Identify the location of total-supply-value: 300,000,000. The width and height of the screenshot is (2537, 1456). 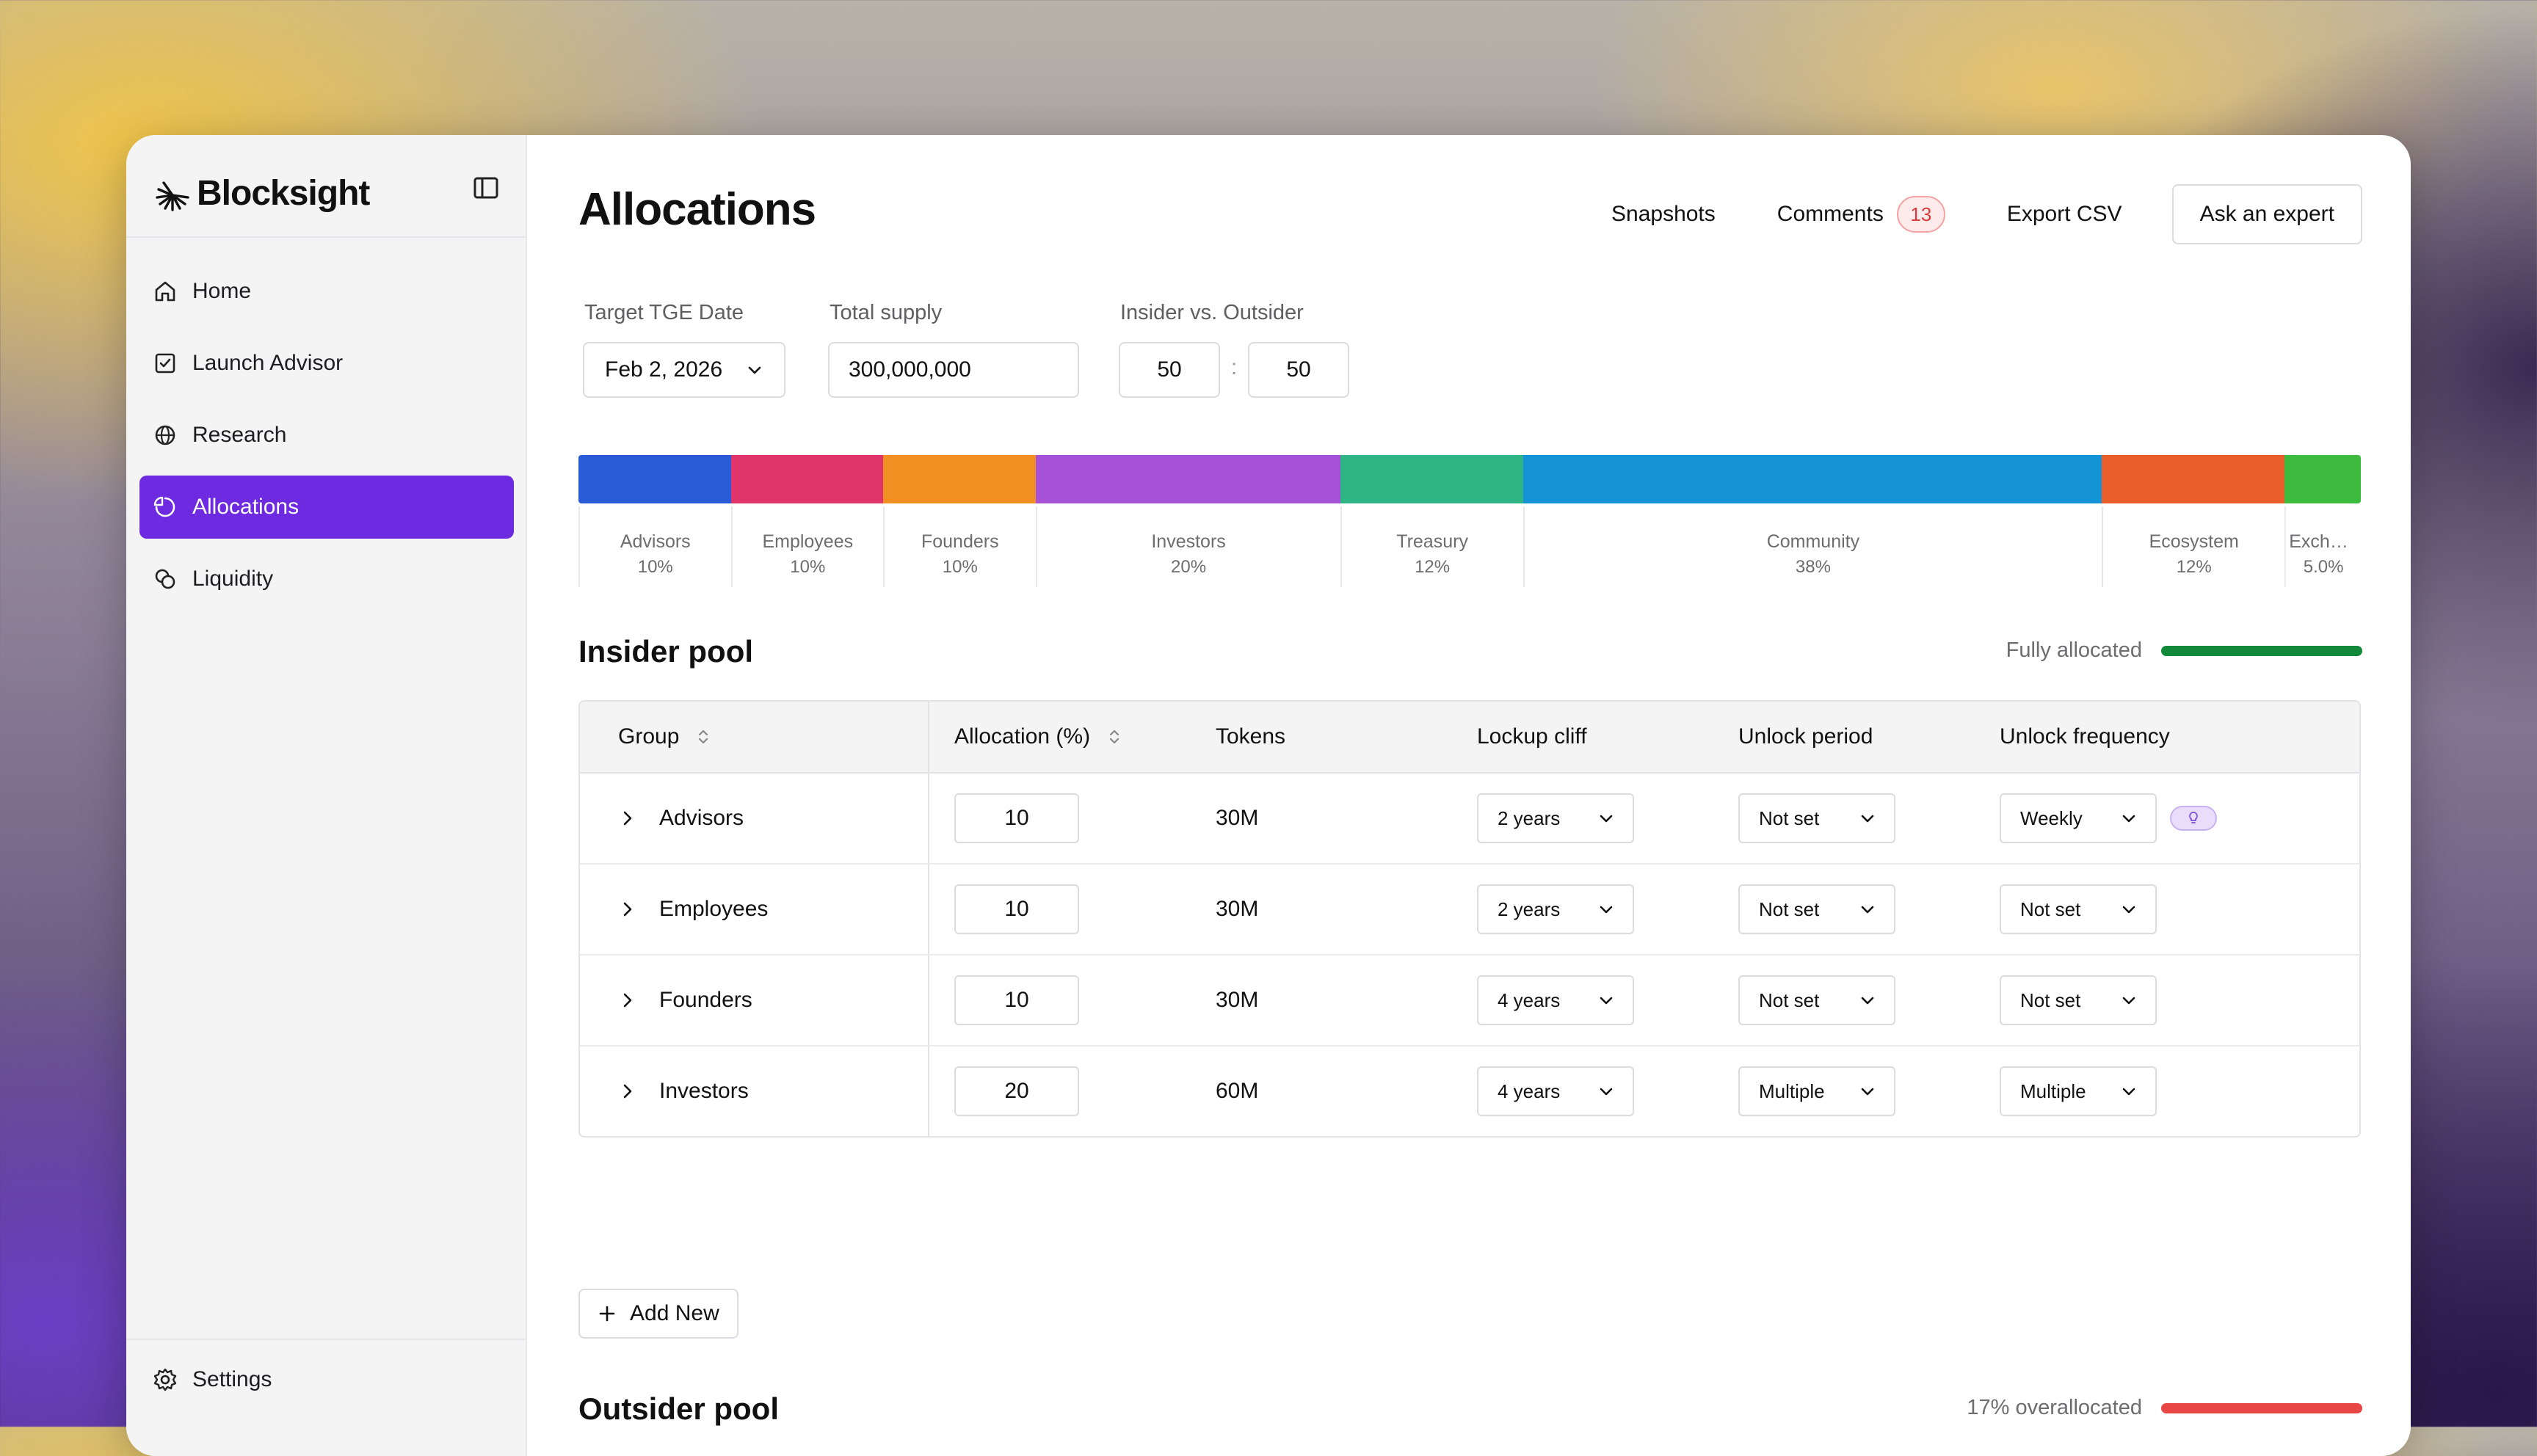
(910, 369).